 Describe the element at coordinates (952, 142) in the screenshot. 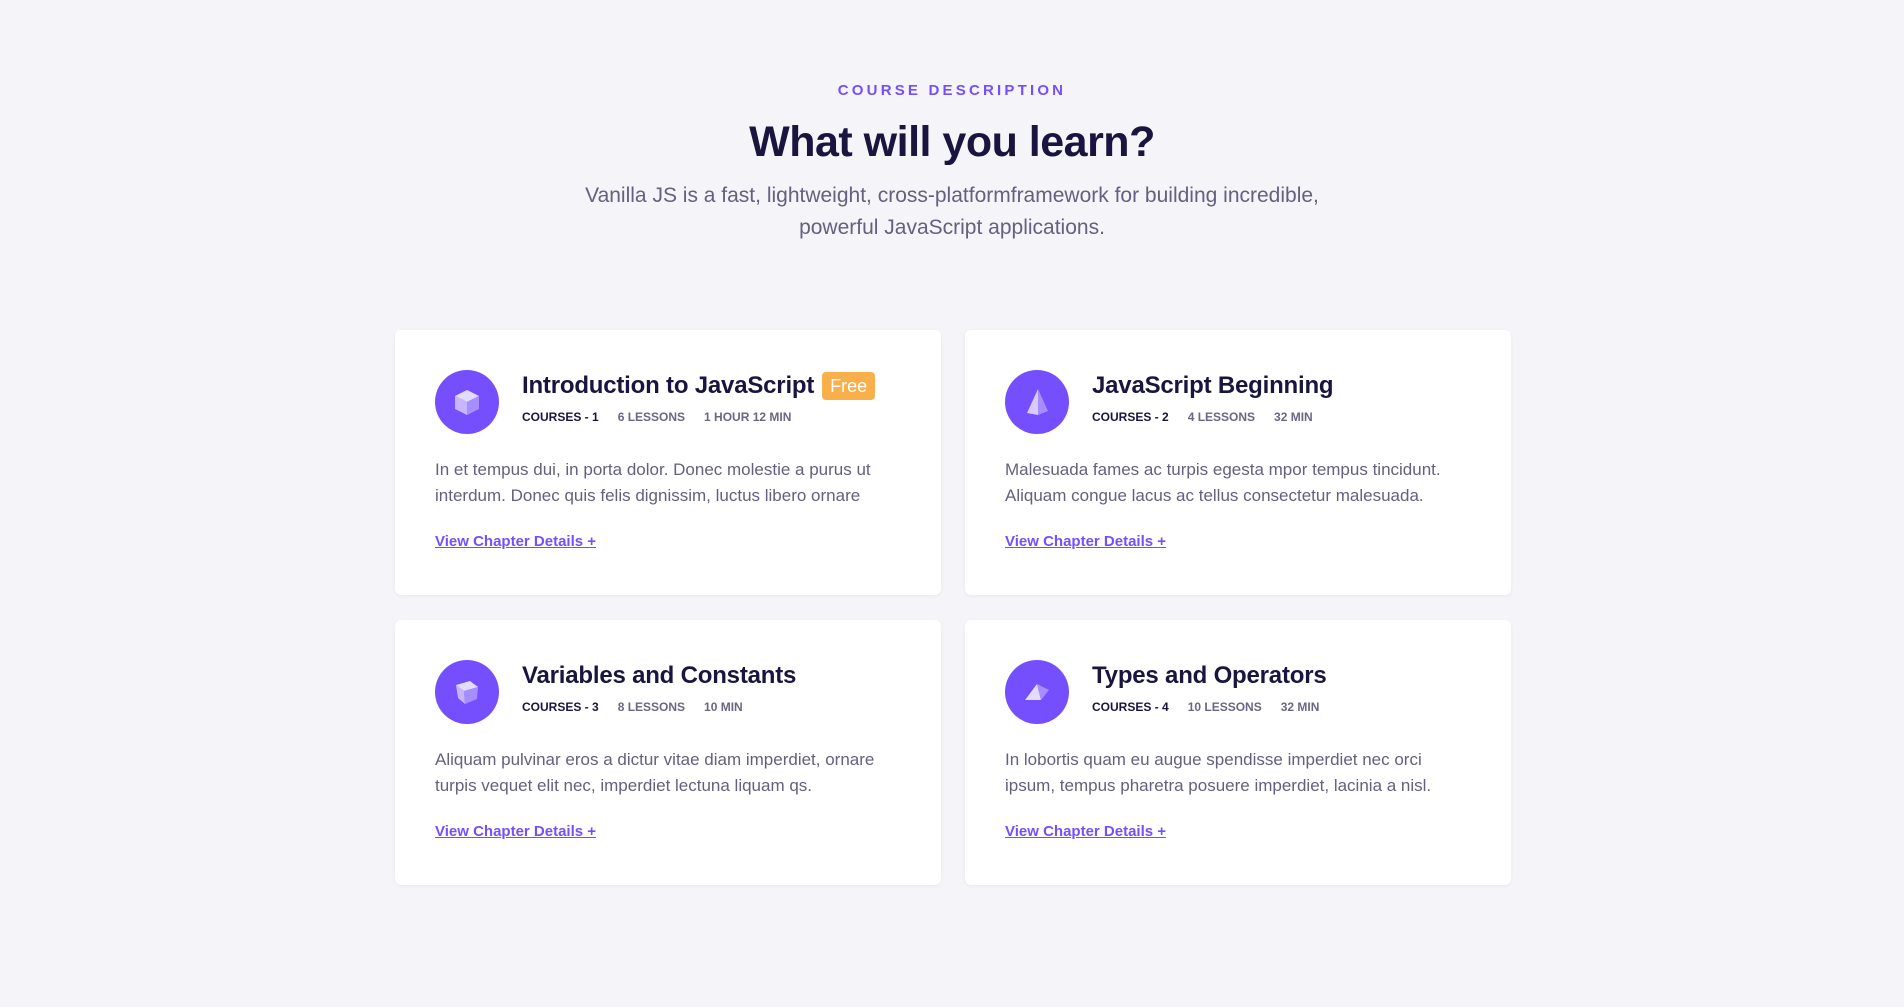

I see `section-title: What will you learn?` at that location.